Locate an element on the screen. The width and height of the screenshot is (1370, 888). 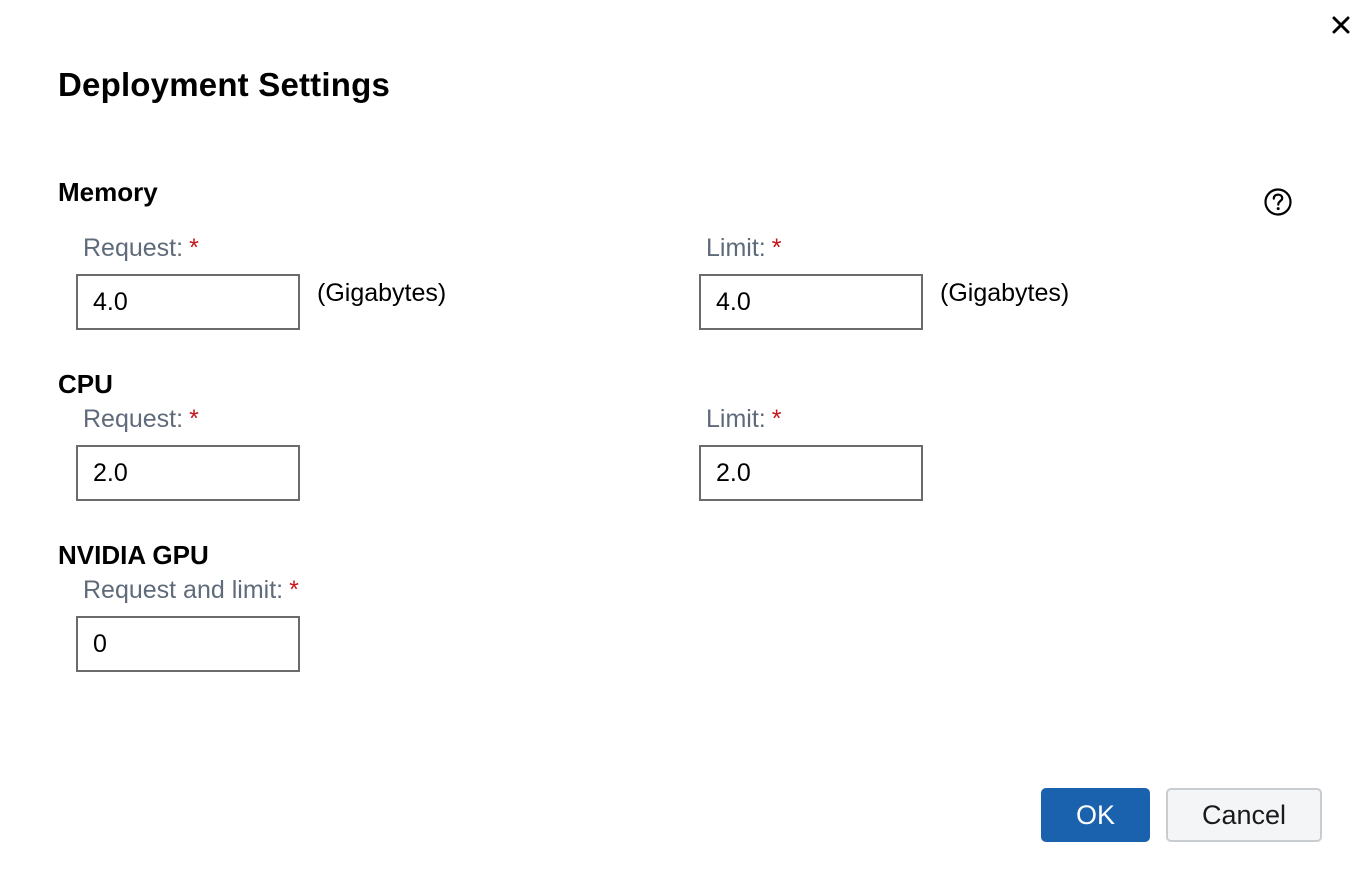
cpu-request-label-text: Request: is located at coordinates (133, 419).